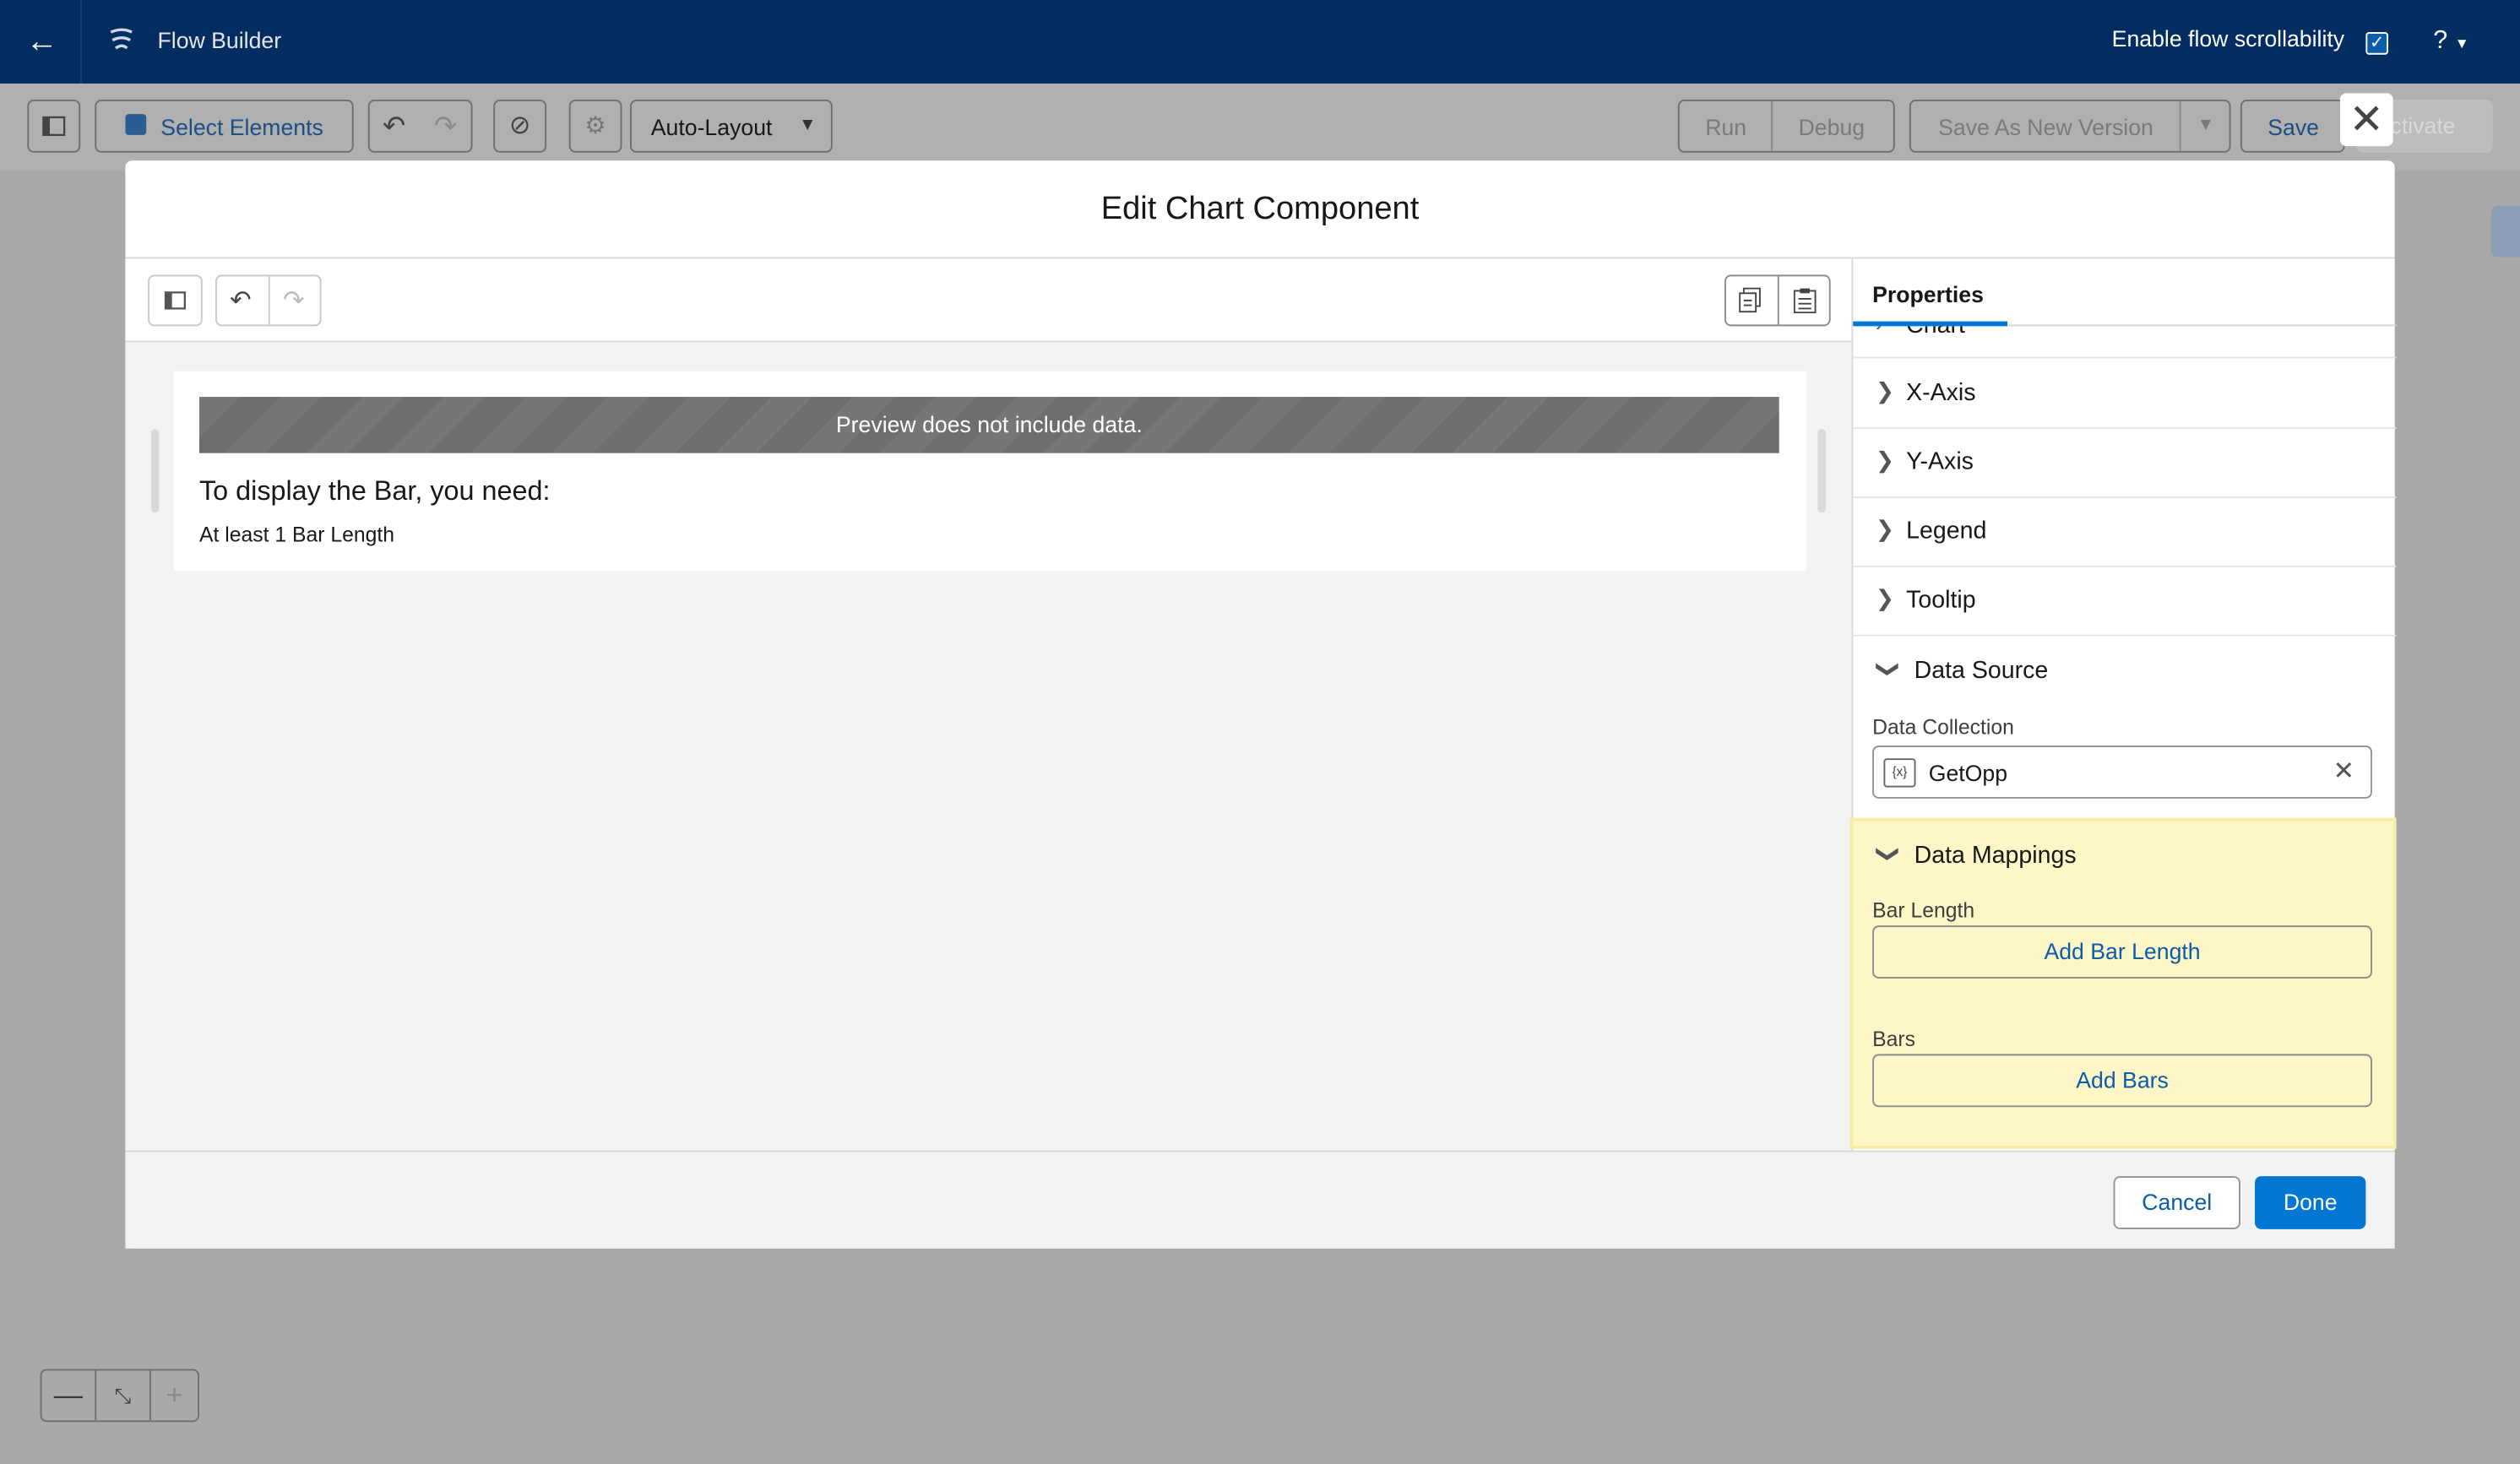 This screenshot has height=1464, width=2520. I want to click on save-label: Save, so click(2294, 127).